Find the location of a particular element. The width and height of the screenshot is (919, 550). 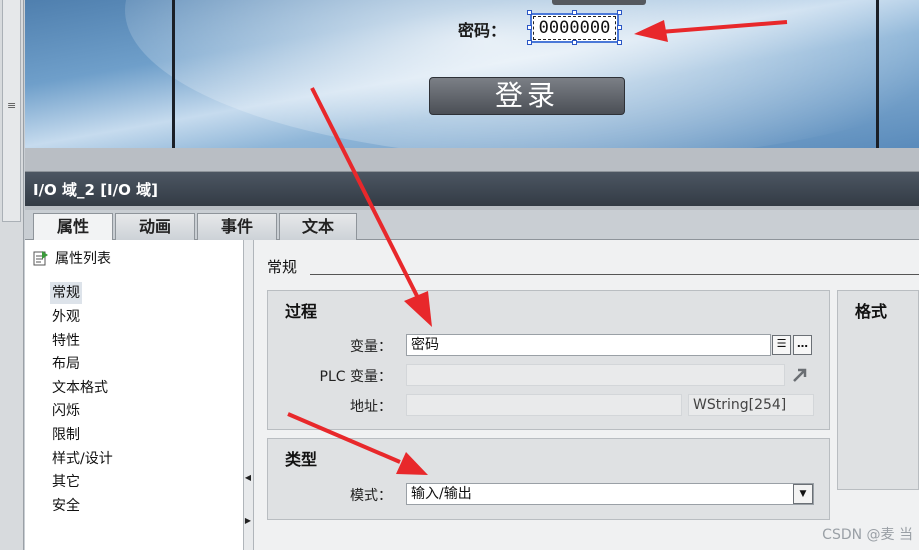

list-item-layout: 布局 is located at coordinates (66, 364).